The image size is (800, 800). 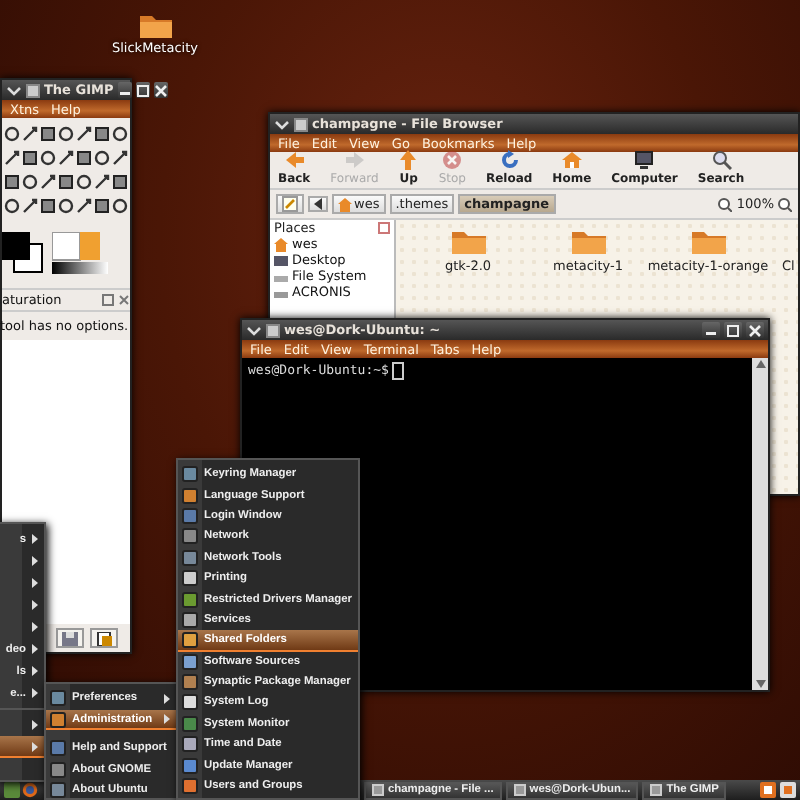 I want to click on scrollbar, so click(x=760, y=524).